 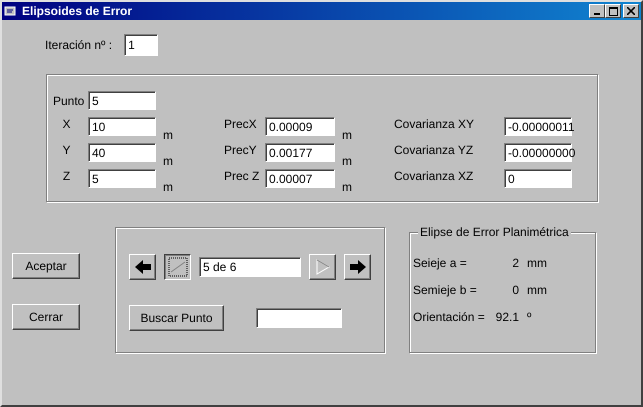 I want to click on close-icon, so click(x=631, y=11).